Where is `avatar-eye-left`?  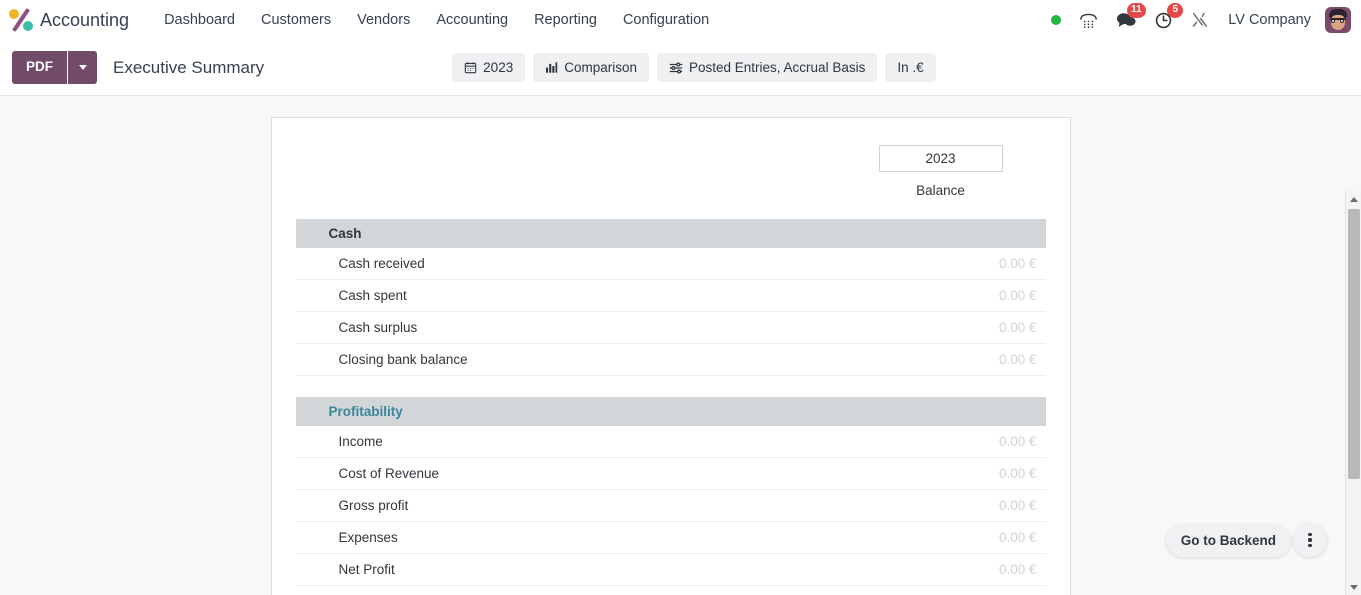 avatar-eye-left is located at coordinates (1333, 21).